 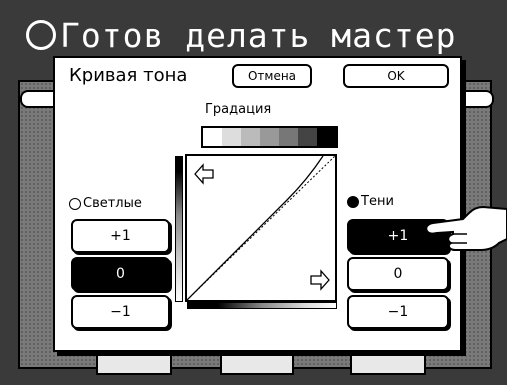 What do you see at coordinates (112, 203) in the screenshot?
I see `highlights-label-text: Светлые` at bounding box center [112, 203].